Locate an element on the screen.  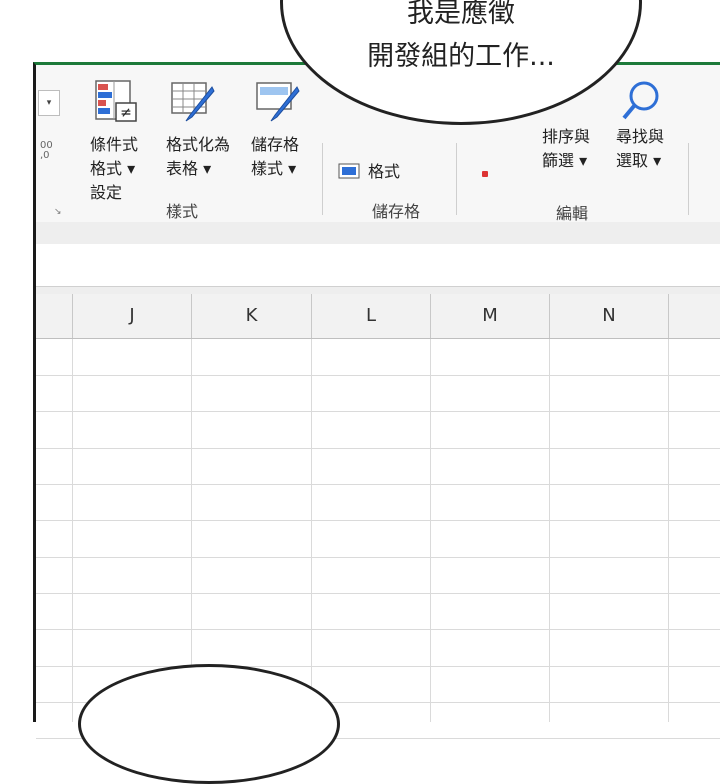
column-header-o is located at coordinates (694, 316).